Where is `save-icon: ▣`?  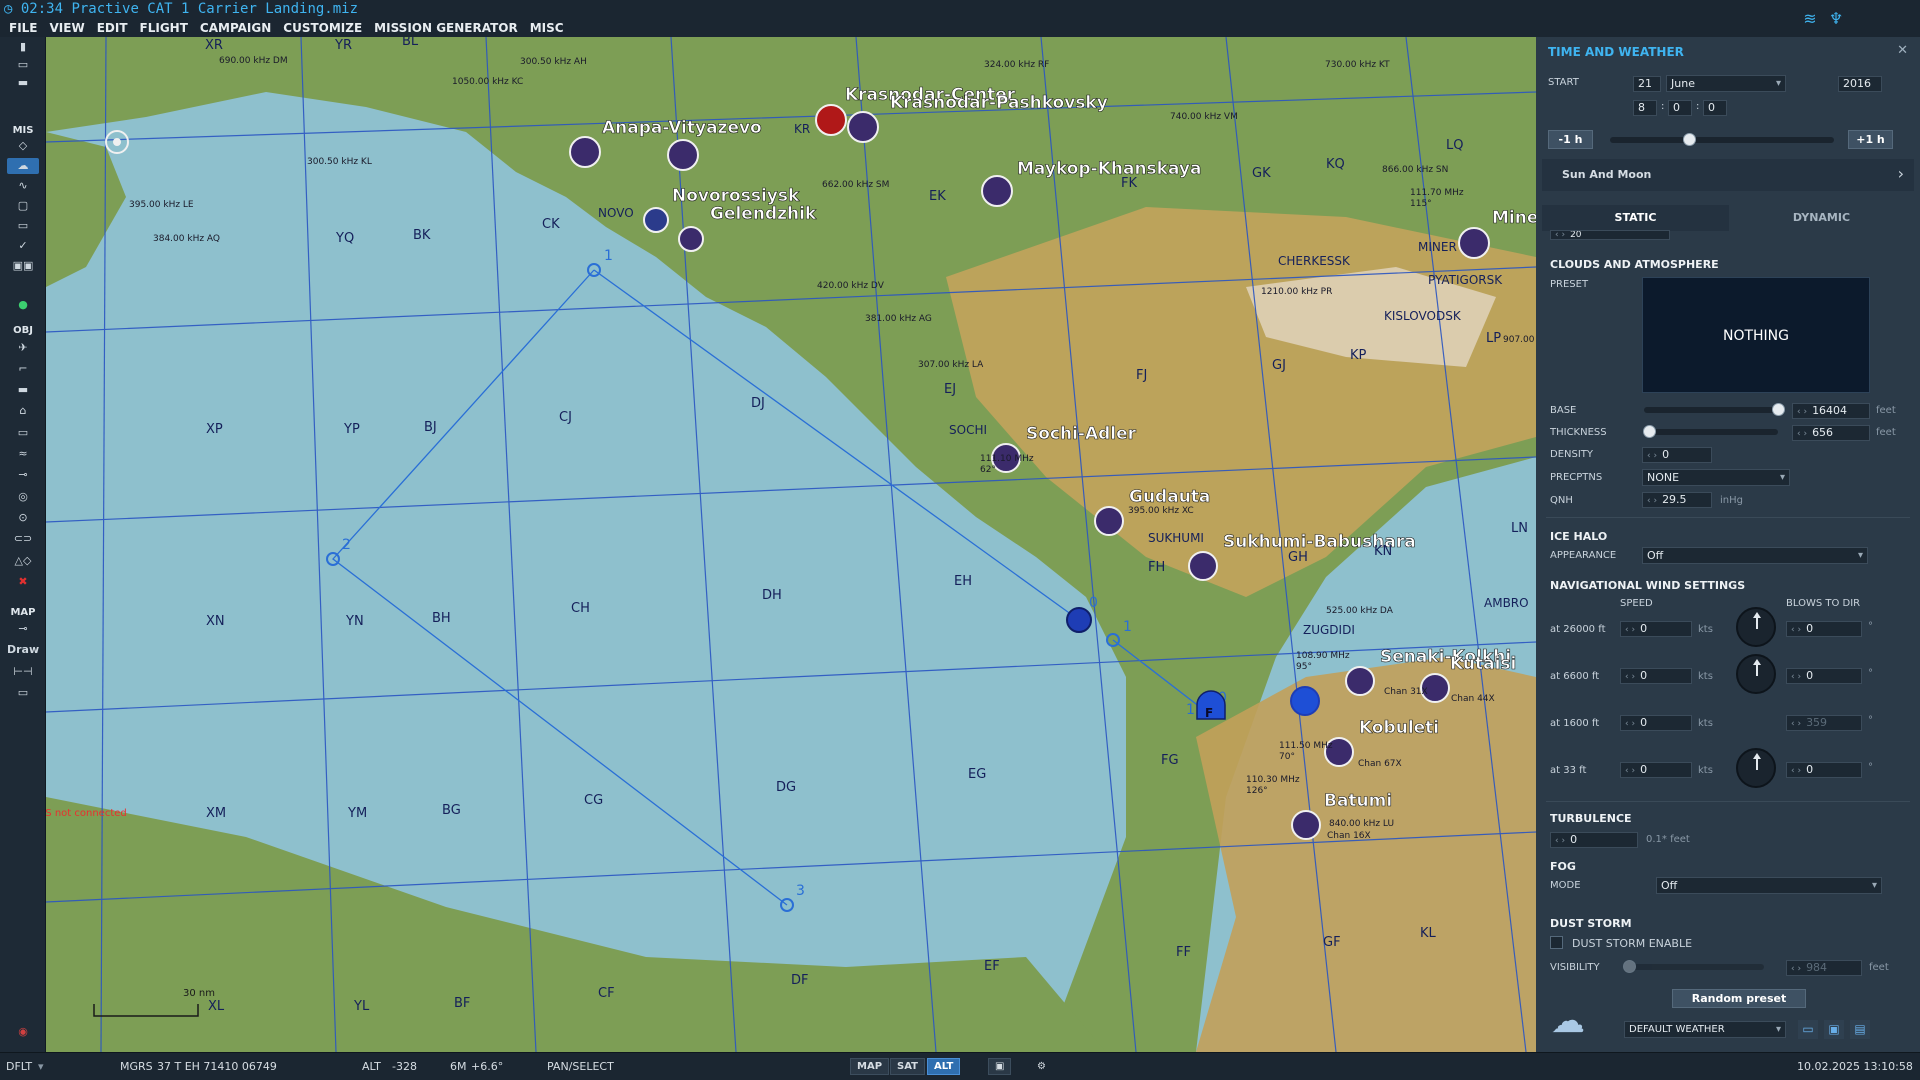
save-icon: ▣ is located at coordinates (1834, 1029).